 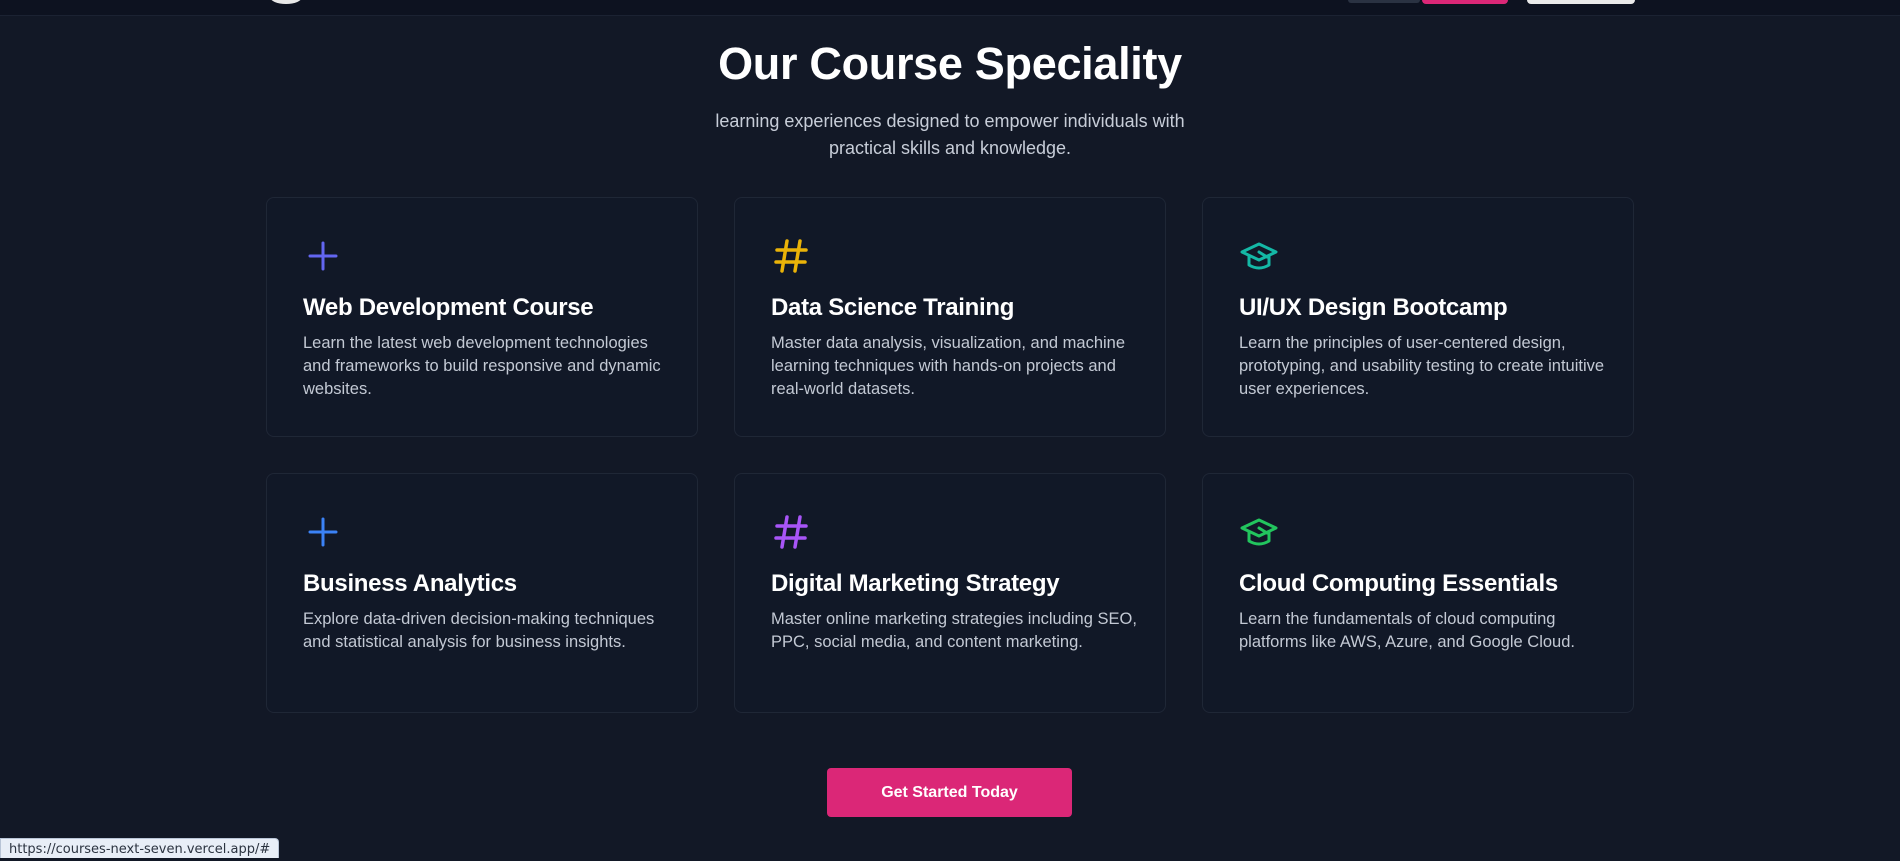 I want to click on course-title: Web Development Course, so click(x=448, y=307).